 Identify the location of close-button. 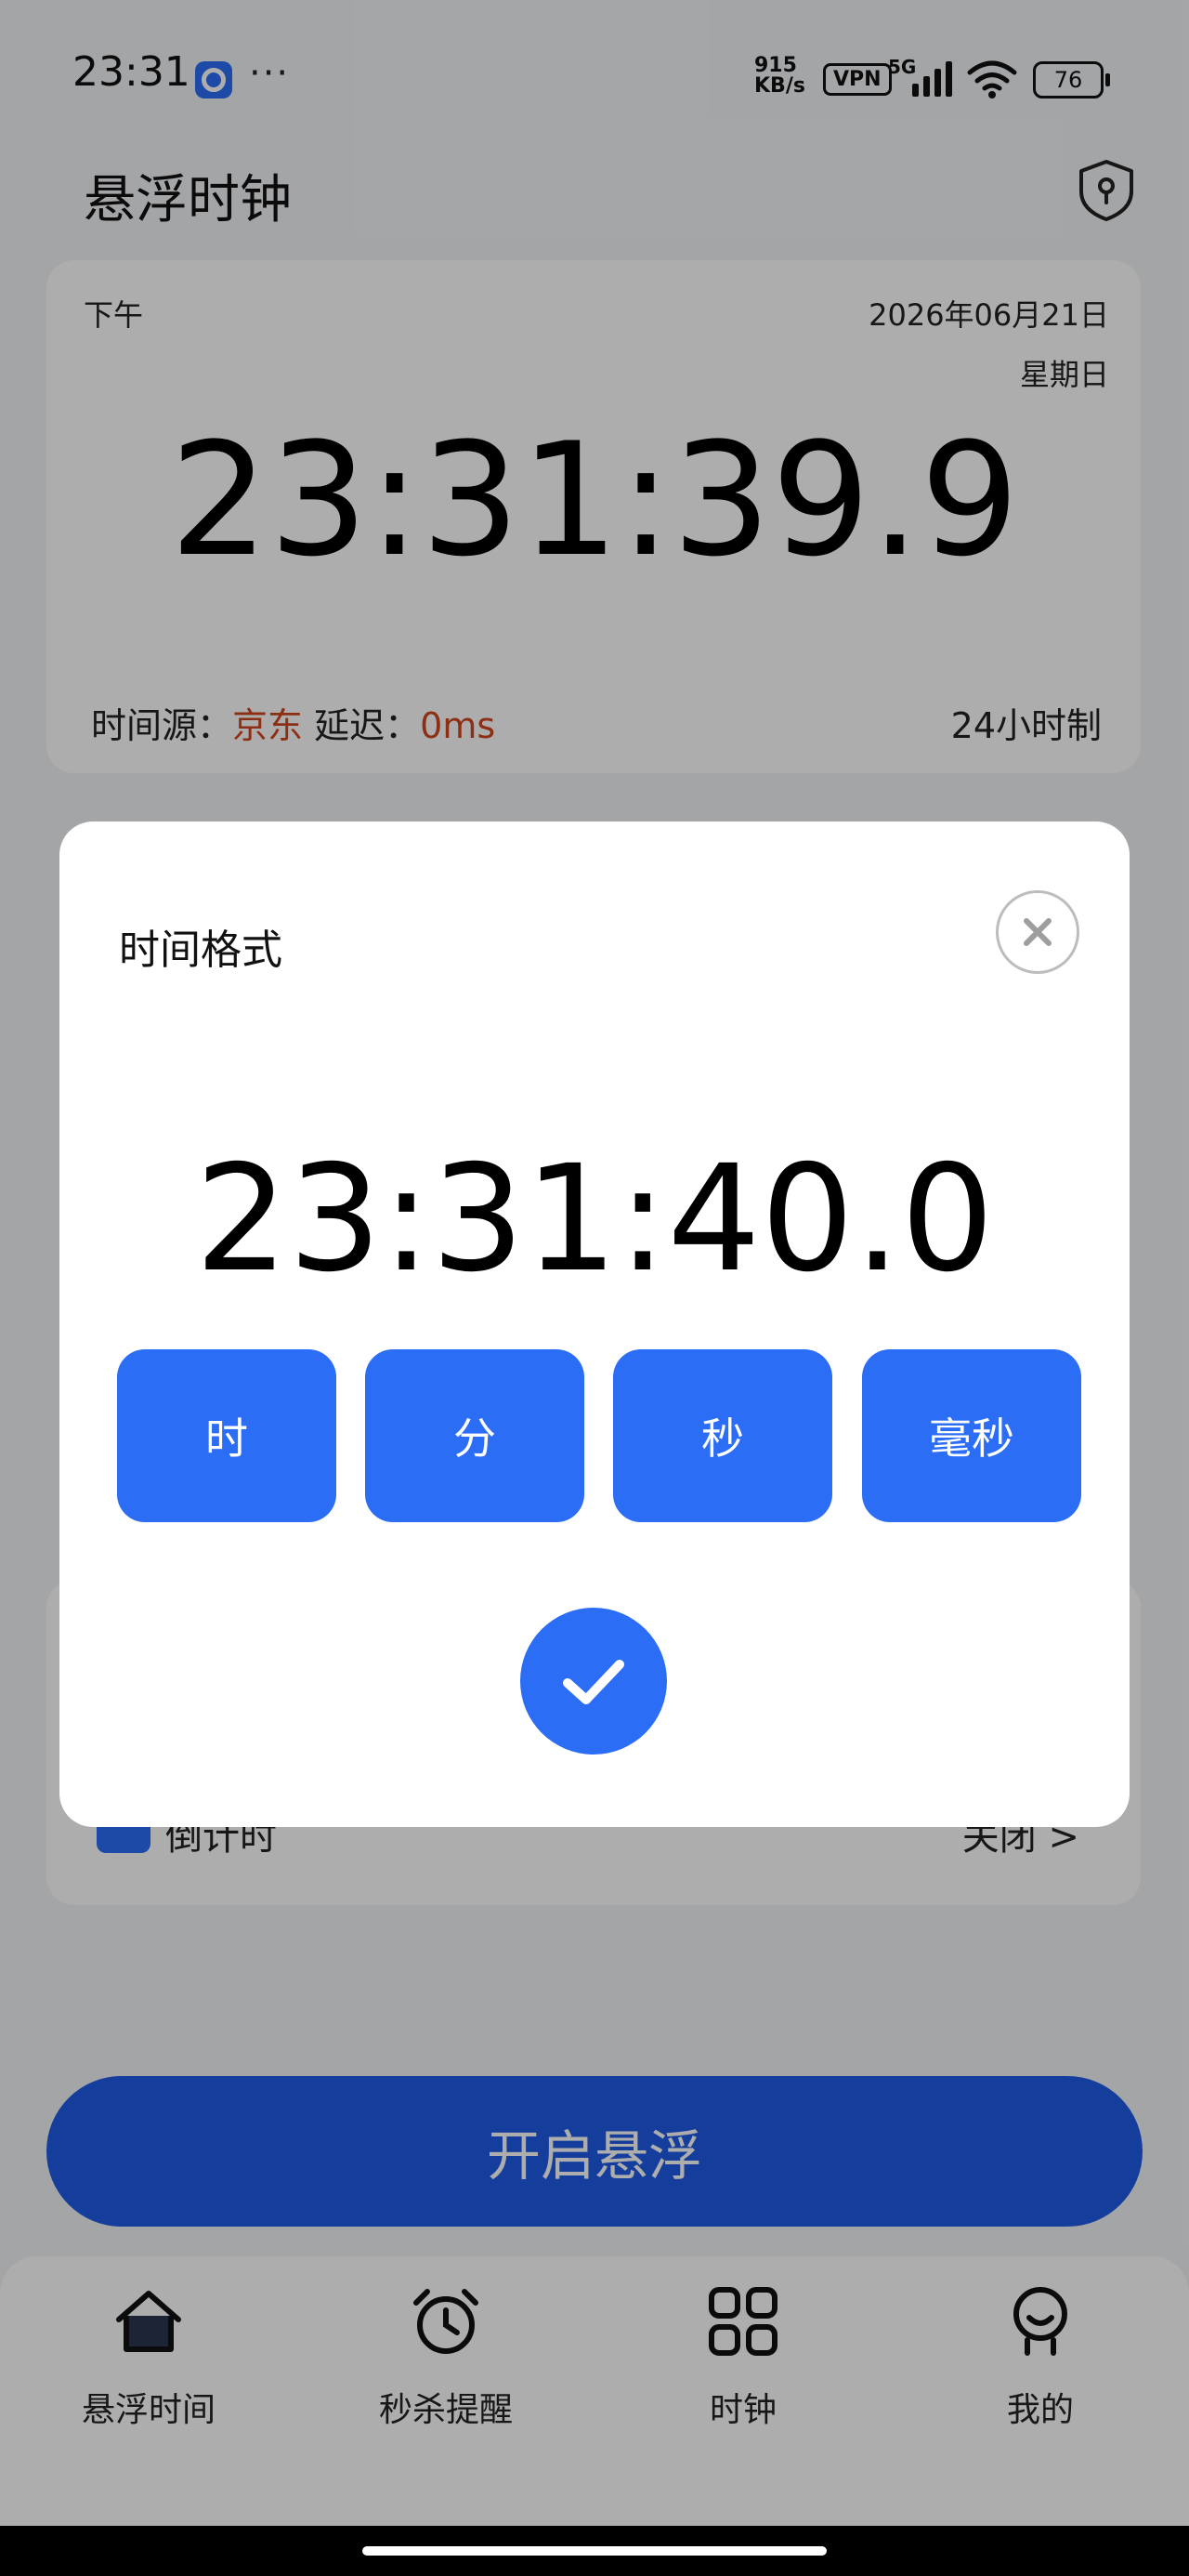
(1037, 932).